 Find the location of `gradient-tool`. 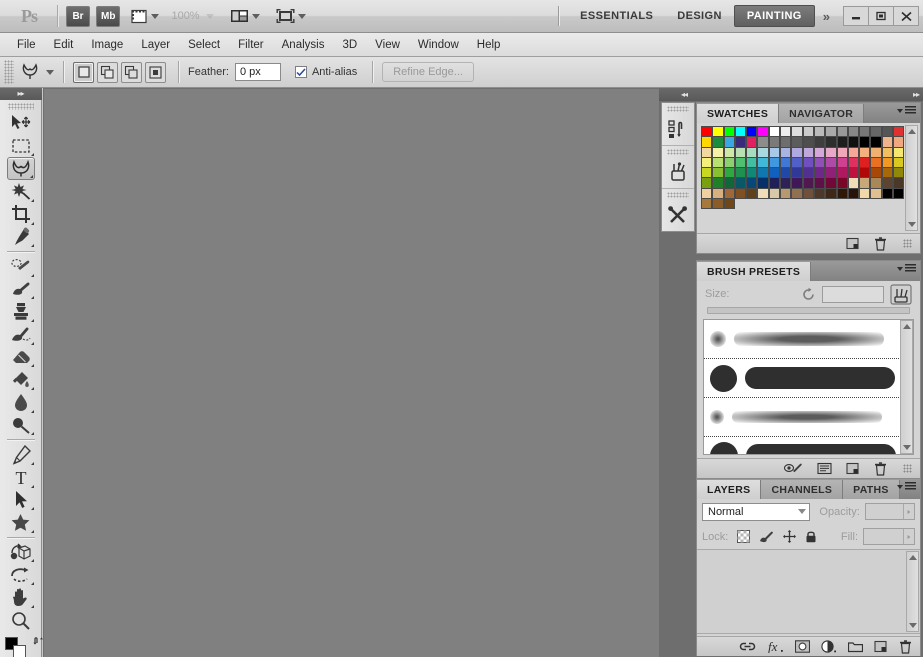

gradient-tool is located at coordinates (21, 379).